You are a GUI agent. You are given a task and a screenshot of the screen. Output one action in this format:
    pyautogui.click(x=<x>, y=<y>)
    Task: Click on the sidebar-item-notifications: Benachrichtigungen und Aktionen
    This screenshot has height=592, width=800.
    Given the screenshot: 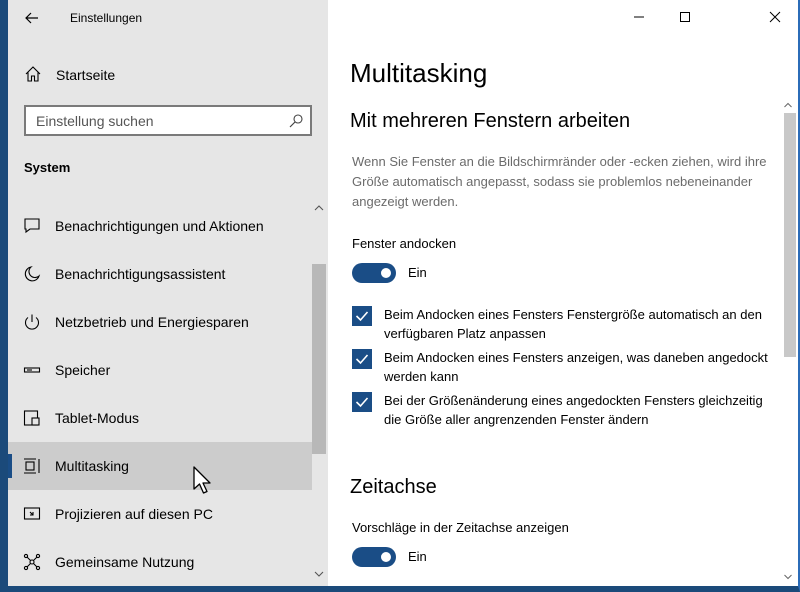 What is the action you would take?
    pyautogui.click(x=160, y=226)
    